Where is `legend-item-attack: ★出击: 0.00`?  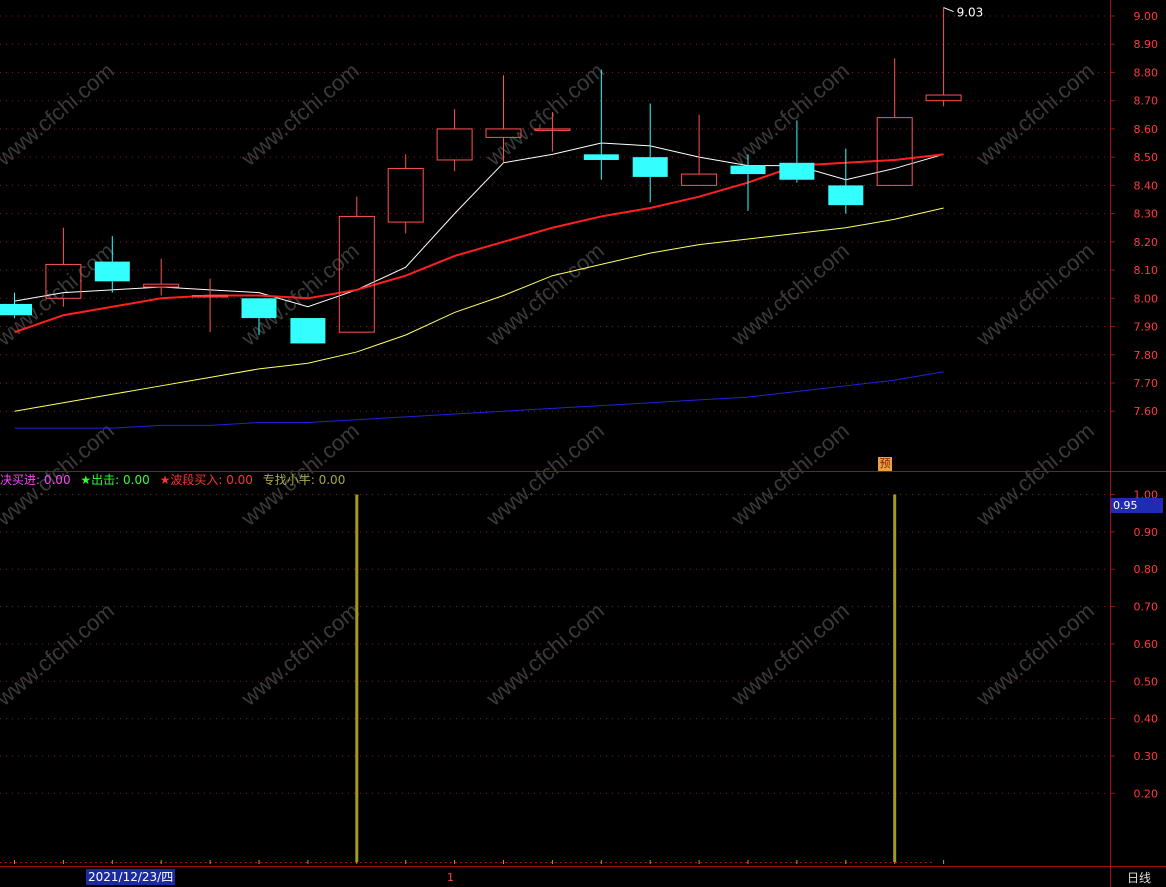
legend-item-attack: ★出击: 0.00 is located at coordinates (115, 480).